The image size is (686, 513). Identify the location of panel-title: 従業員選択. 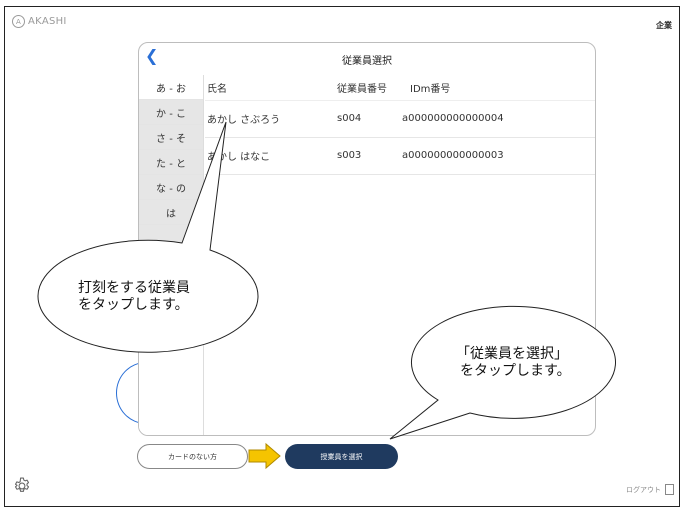
(367, 61).